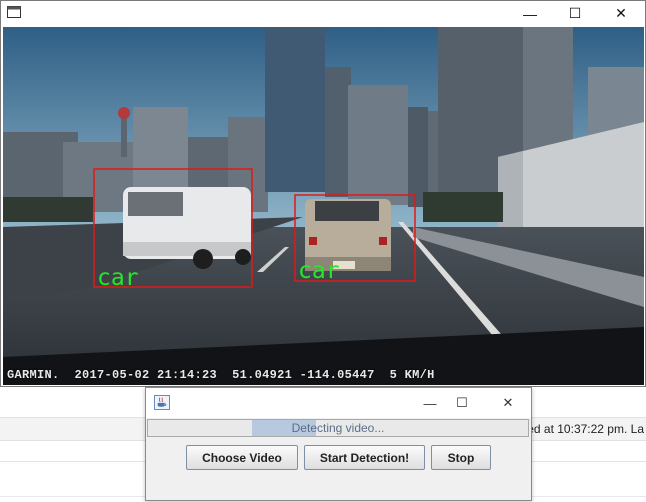 This screenshot has width=646, height=502. What do you see at coordinates (14, 12) in the screenshot?
I see `java-app-icon` at bounding box center [14, 12].